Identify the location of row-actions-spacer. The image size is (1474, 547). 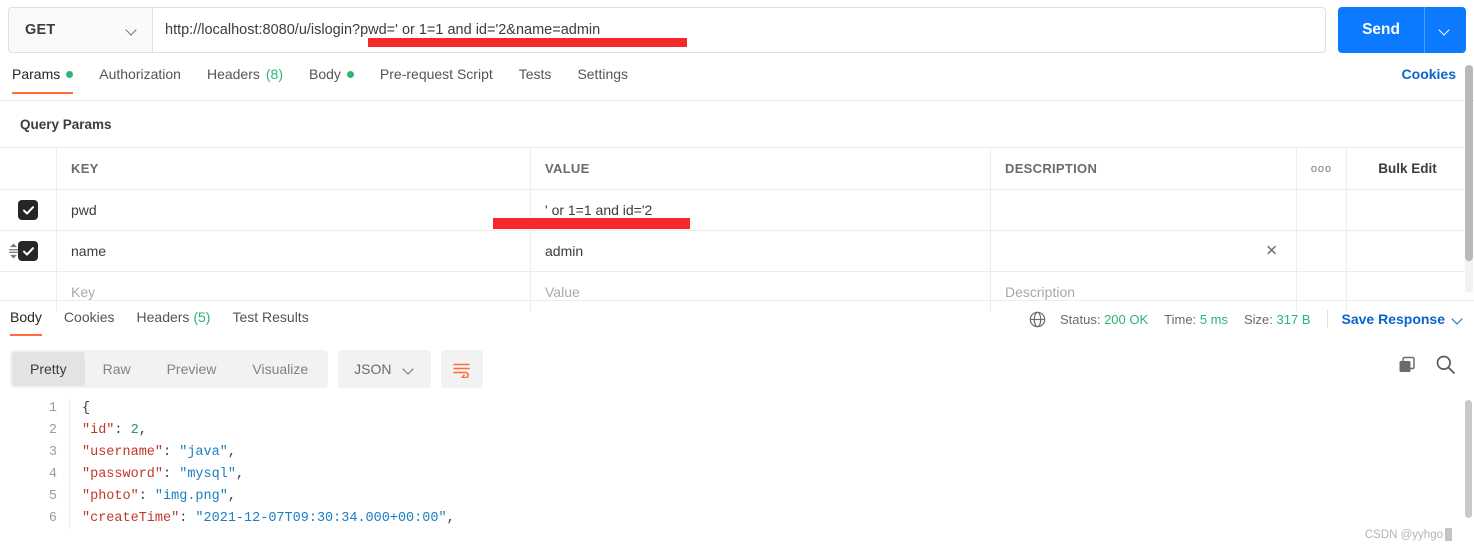
(1407, 292).